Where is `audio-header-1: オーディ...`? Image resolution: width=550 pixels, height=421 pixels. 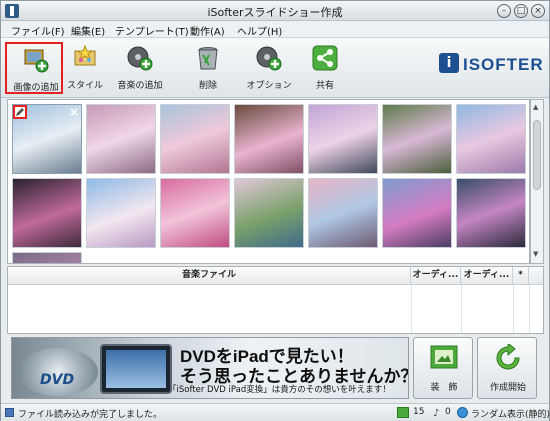 audio-header-1: オーディ... is located at coordinates (436, 276).